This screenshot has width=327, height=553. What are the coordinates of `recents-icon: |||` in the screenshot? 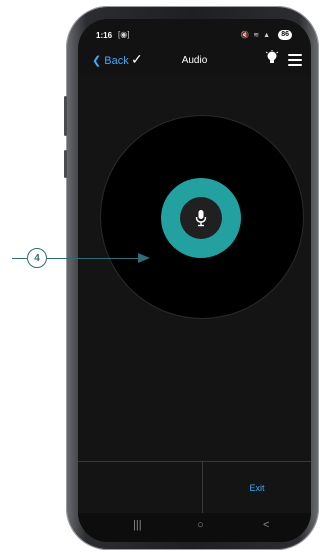 It's located at (137, 525).